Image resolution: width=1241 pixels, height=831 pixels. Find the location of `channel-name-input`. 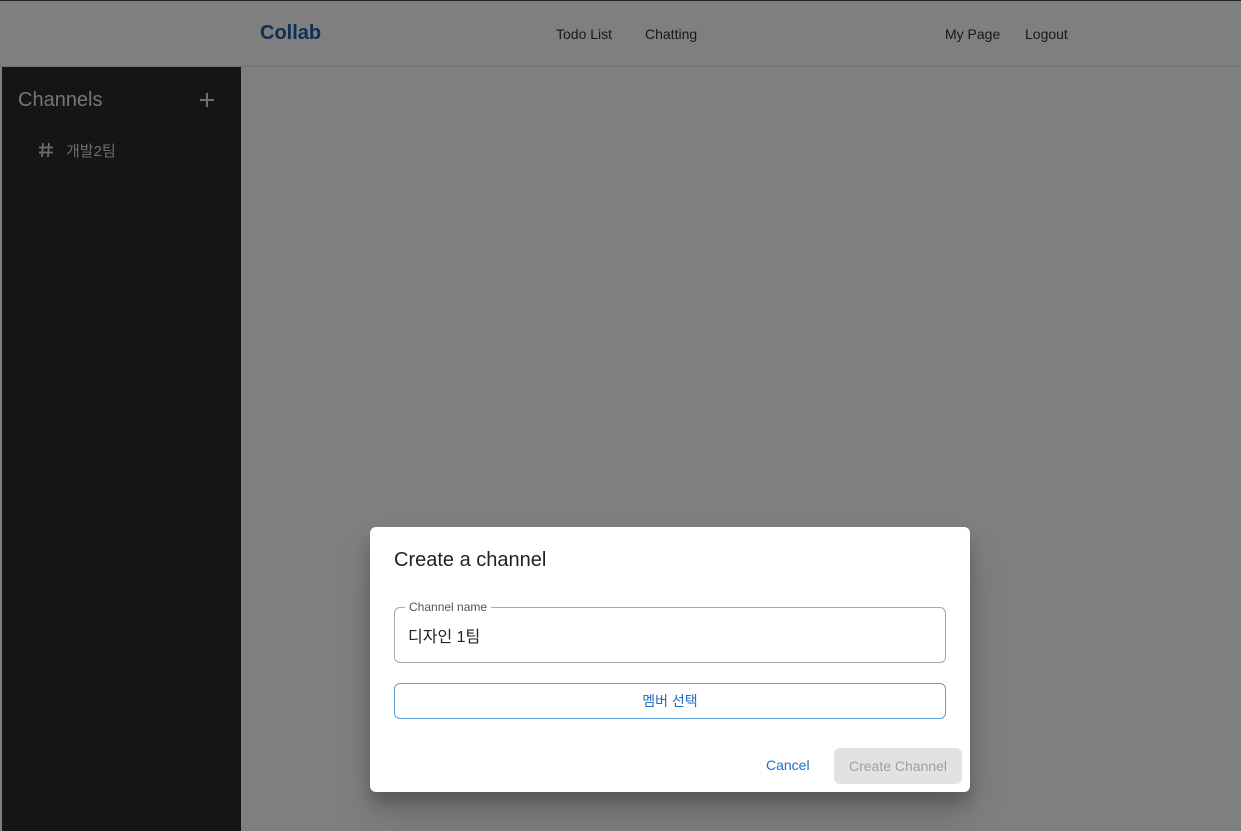

channel-name-input is located at coordinates (668, 635).